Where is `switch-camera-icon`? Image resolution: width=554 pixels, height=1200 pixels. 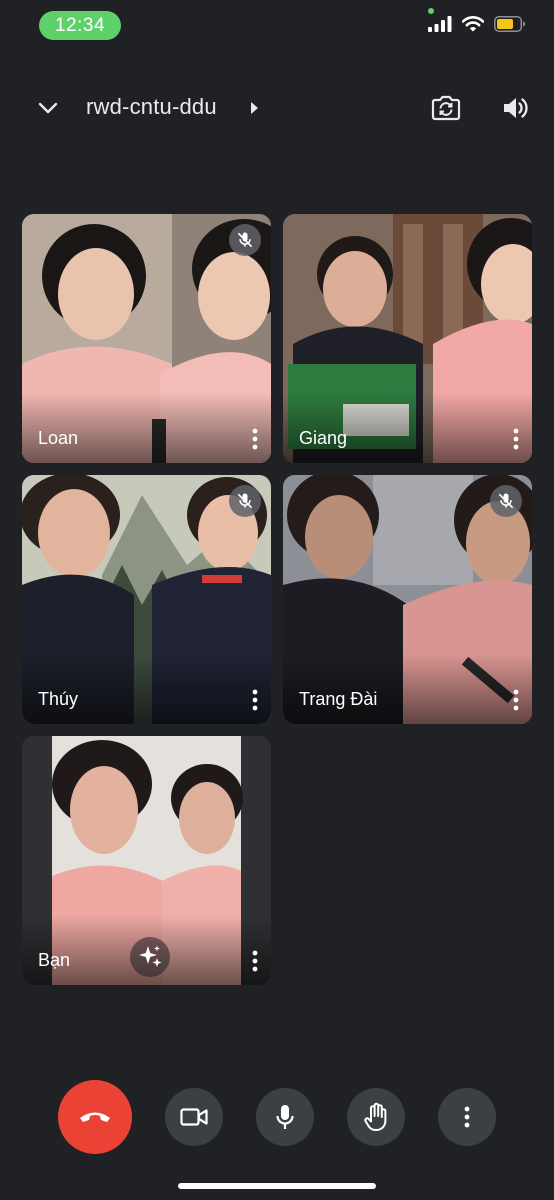
switch-camera-icon is located at coordinates (446, 108).